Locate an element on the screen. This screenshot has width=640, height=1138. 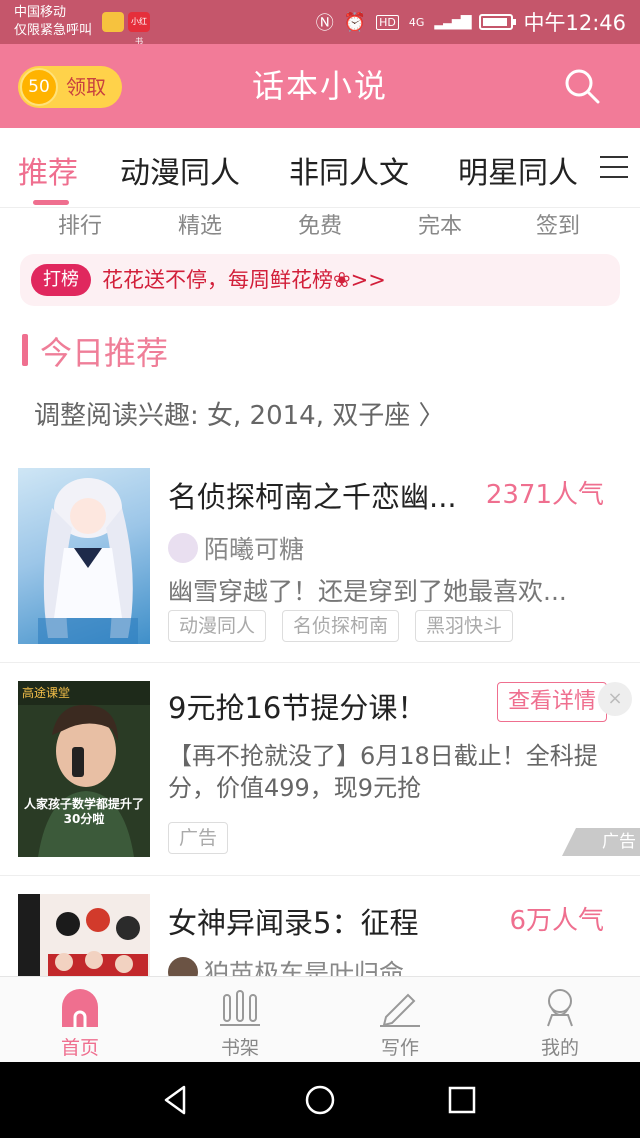
book-cover-art is located at coordinates (83, 935).